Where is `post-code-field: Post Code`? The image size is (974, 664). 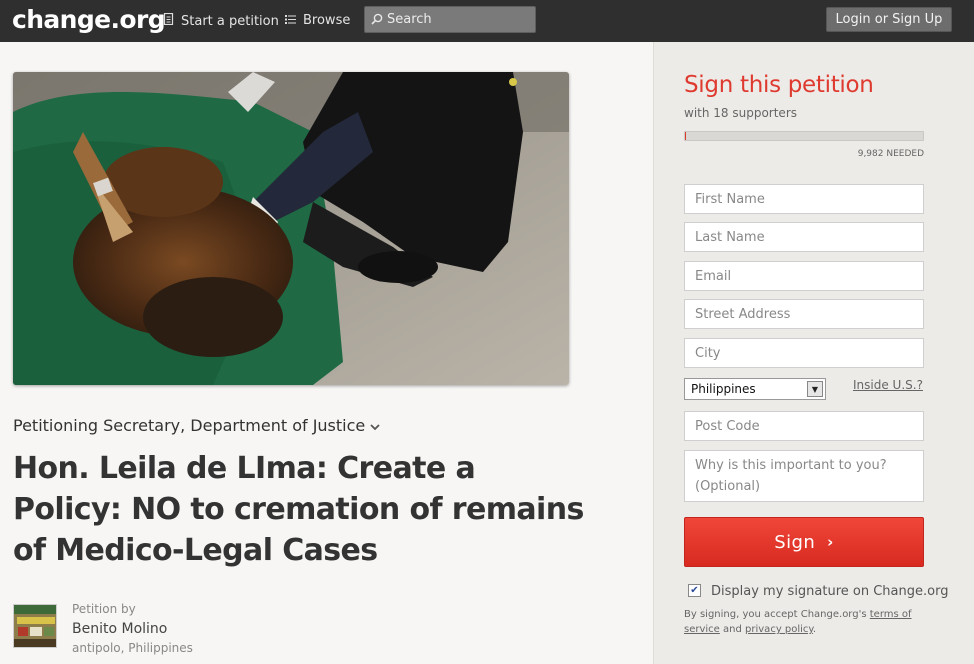 post-code-field: Post Code is located at coordinates (804, 426).